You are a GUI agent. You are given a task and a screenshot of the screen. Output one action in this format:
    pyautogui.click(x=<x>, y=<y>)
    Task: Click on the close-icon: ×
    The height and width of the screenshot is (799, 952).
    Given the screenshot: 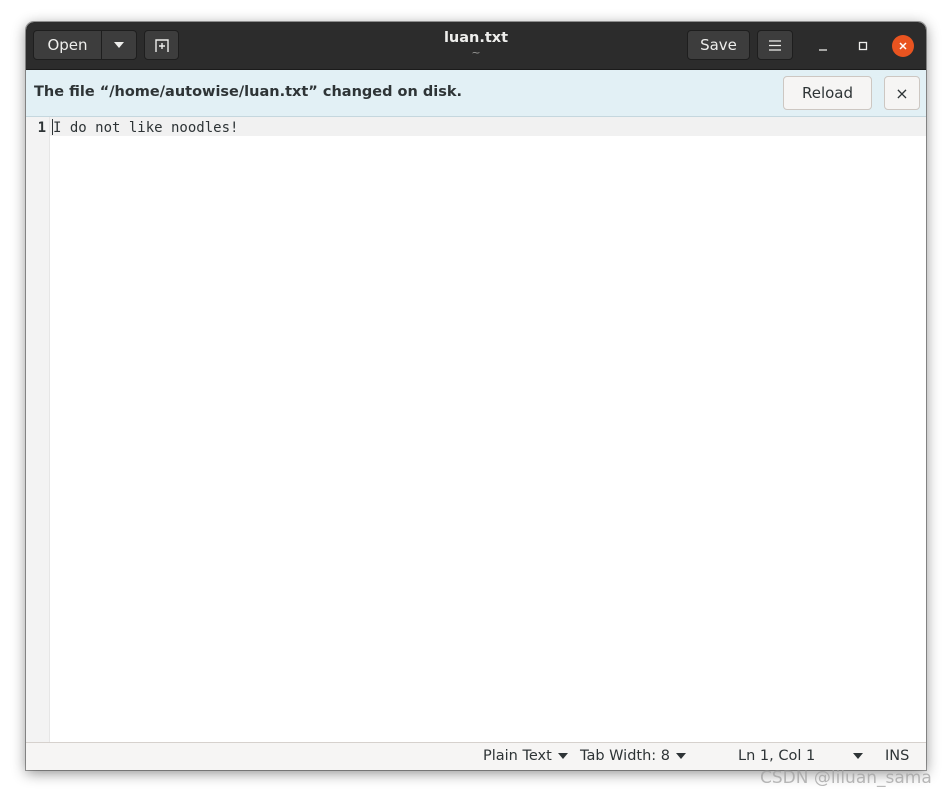 What is the action you would take?
    pyautogui.click(x=902, y=93)
    